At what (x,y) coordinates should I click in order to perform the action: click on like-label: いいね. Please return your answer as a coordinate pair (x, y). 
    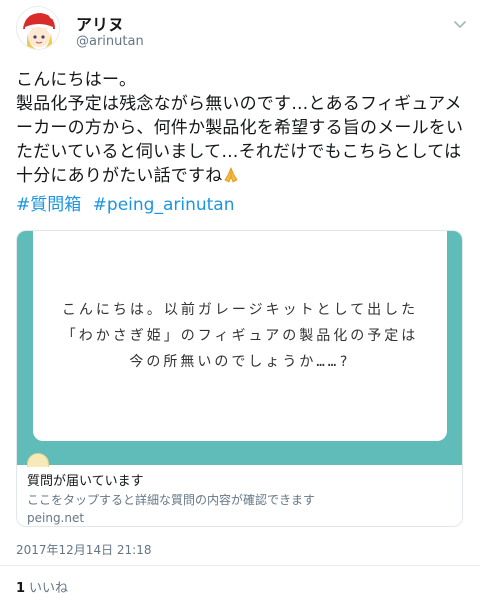
    Looking at the image, I should click on (49, 588).